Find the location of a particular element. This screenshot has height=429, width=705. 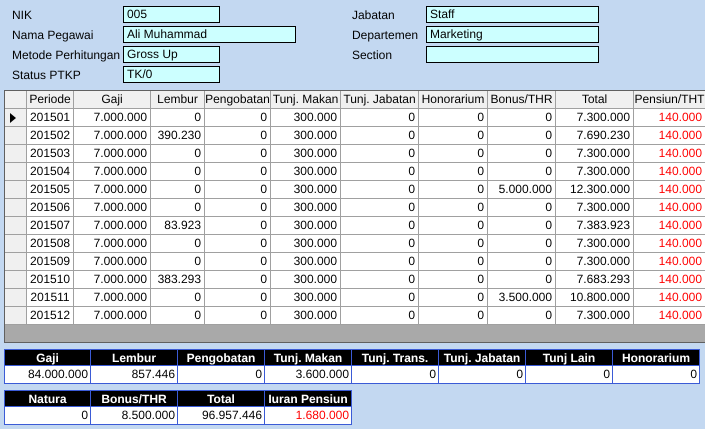

text-field: Gross Up is located at coordinates (171, 54).